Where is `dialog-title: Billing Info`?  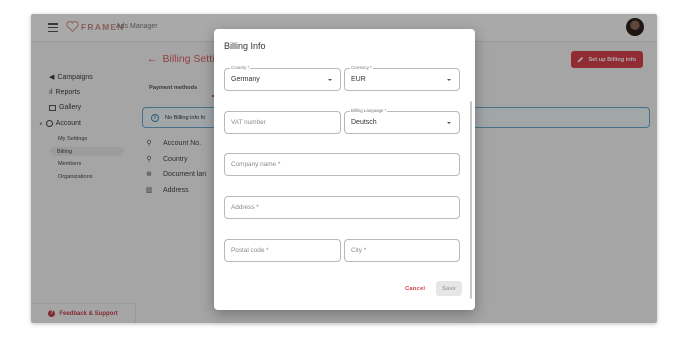 dialog-title: Billing Info is located at coordinates (245, 46).